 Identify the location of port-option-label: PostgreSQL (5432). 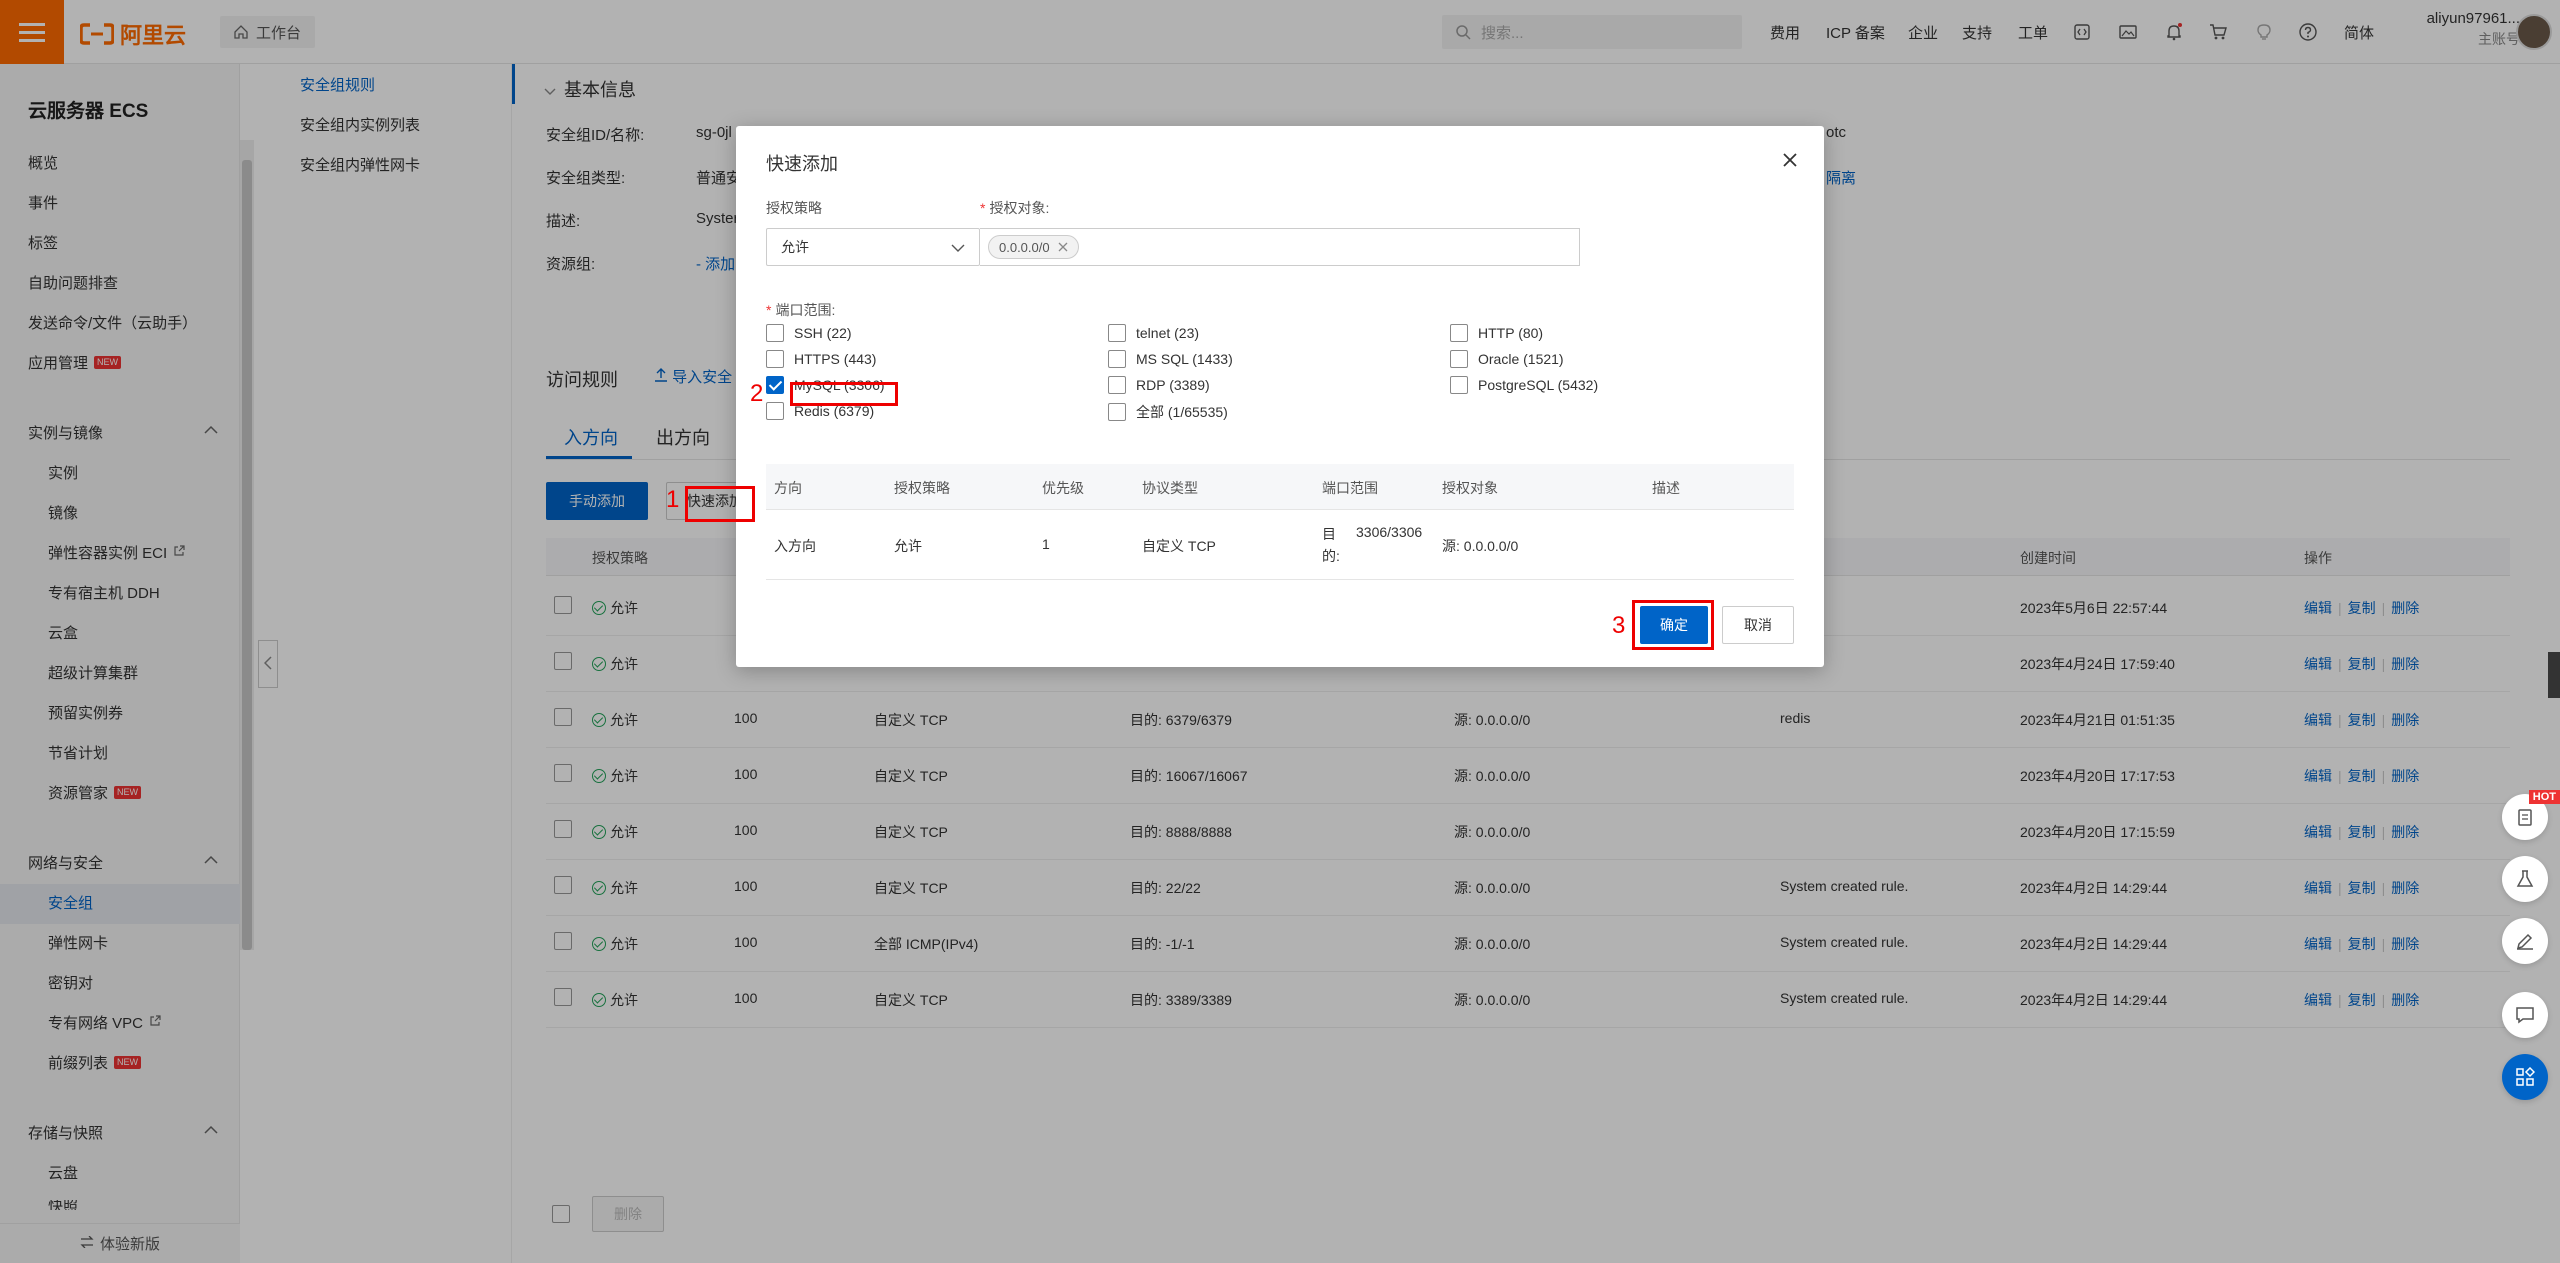
(1538, 385).